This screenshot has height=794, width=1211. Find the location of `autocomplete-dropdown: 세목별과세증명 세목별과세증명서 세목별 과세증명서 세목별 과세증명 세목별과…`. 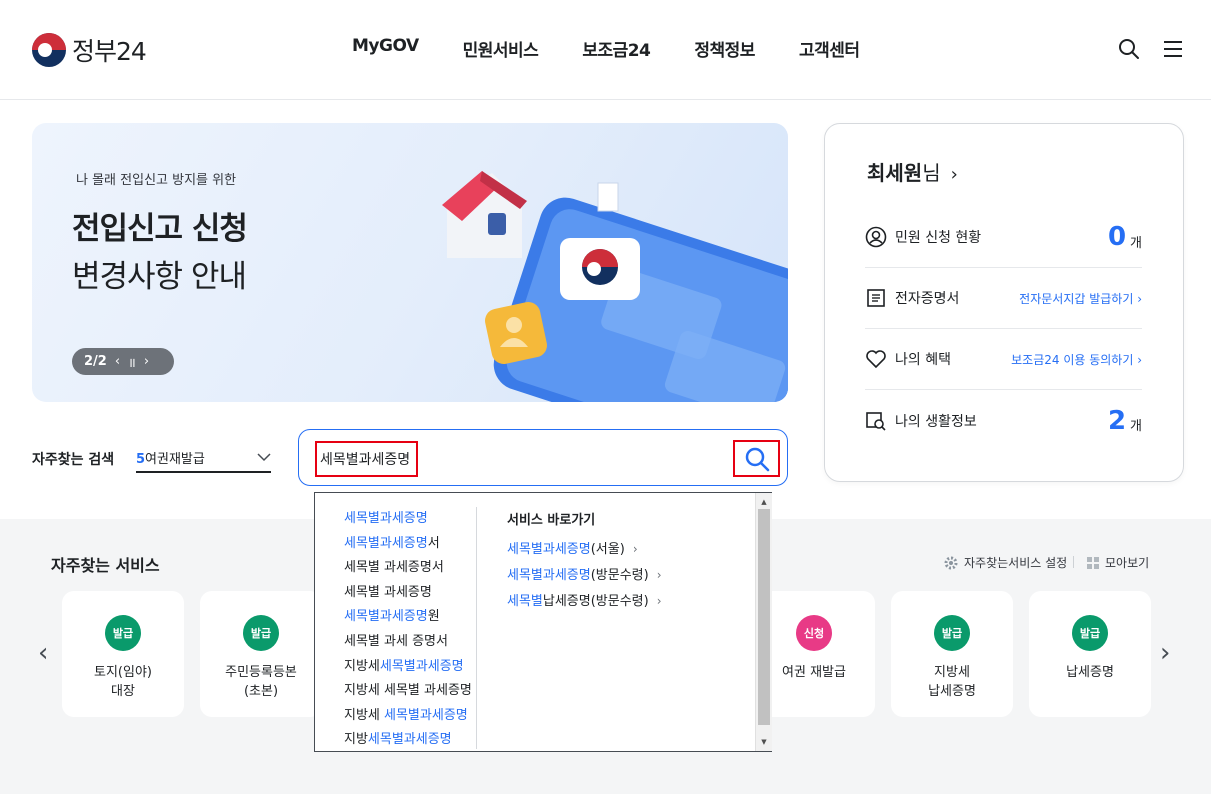

autocomplete-dropdown: 세목별과세증명 세목별과세증명서 세목별 과세증명서 세목별 과세증명 세목별과… is located at coordinates (543, 622).